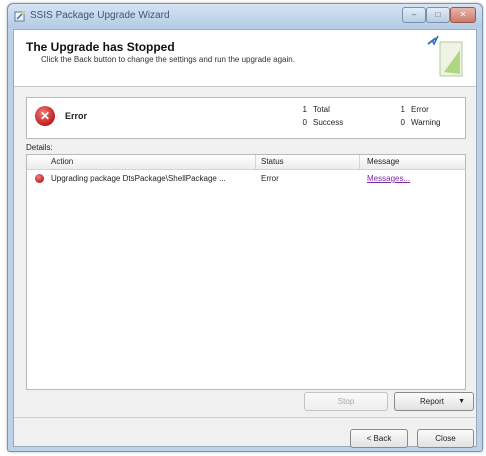 The height and width of the screenshot is (456, 486). Describe the element at coordinates (461, 401) in the screenshot. I see `dropdown-arrow-icon: ▼` at that location.